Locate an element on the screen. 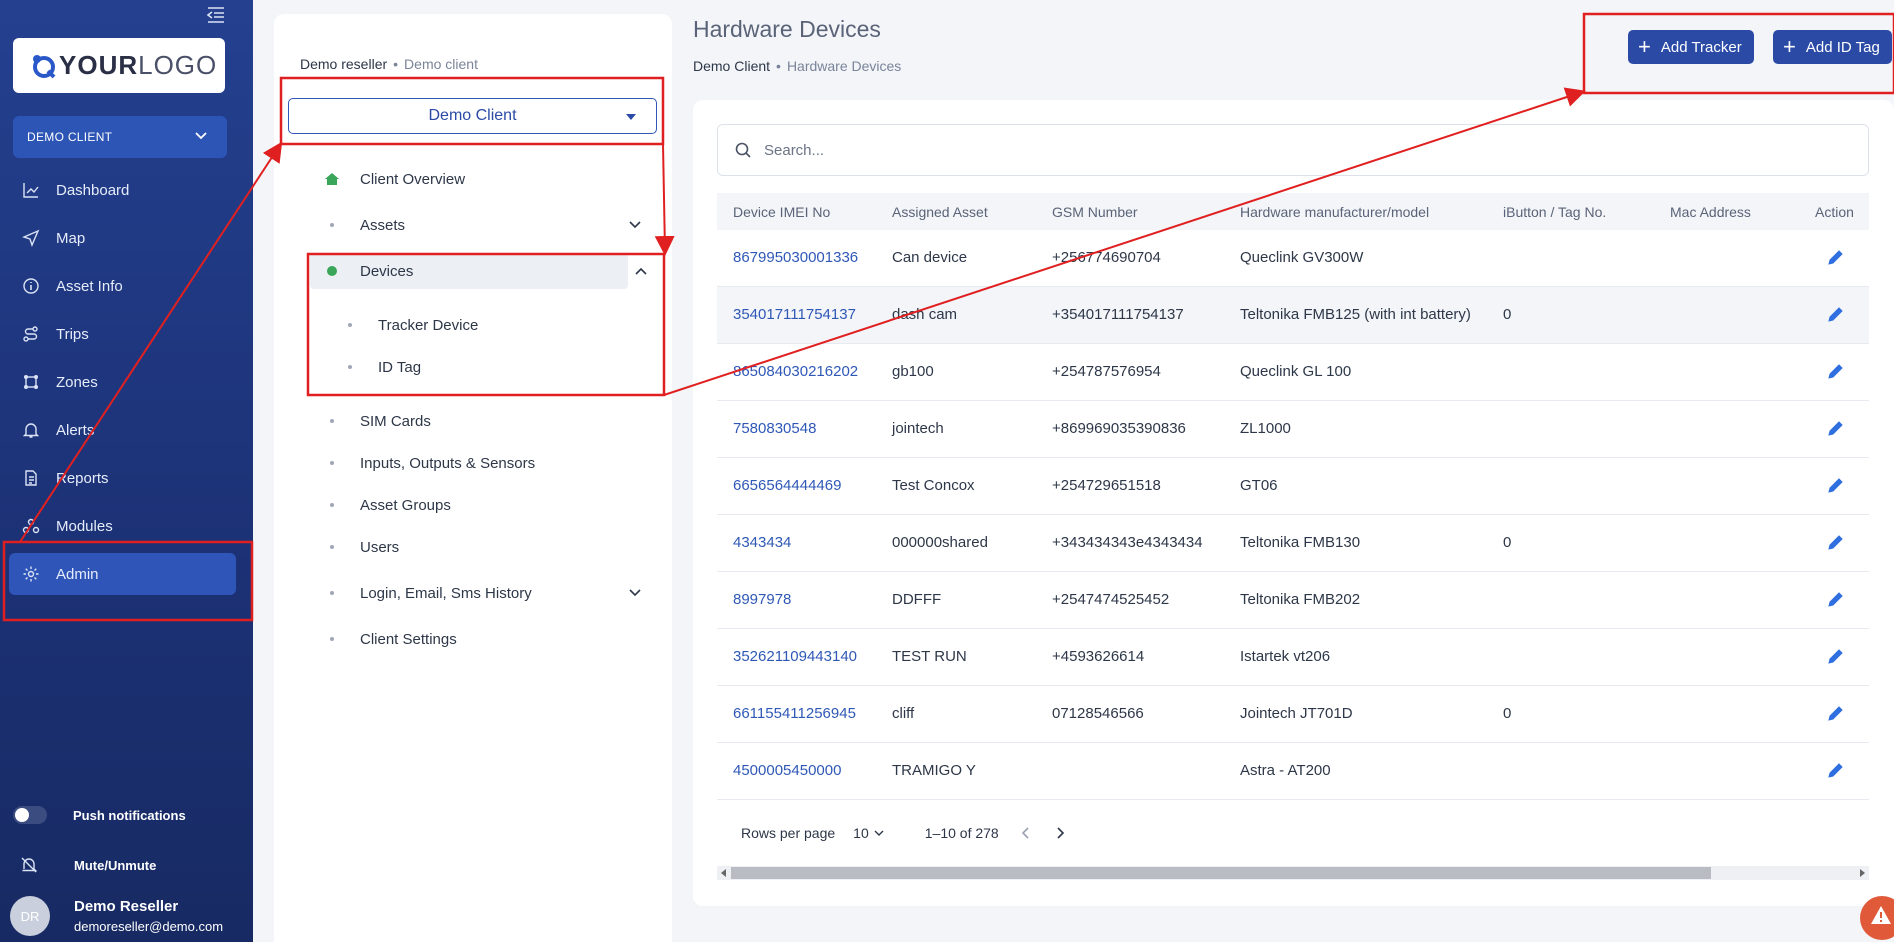 The image size is (1894, 942). nav-modules: Modules is located at coordinates (122, 526).